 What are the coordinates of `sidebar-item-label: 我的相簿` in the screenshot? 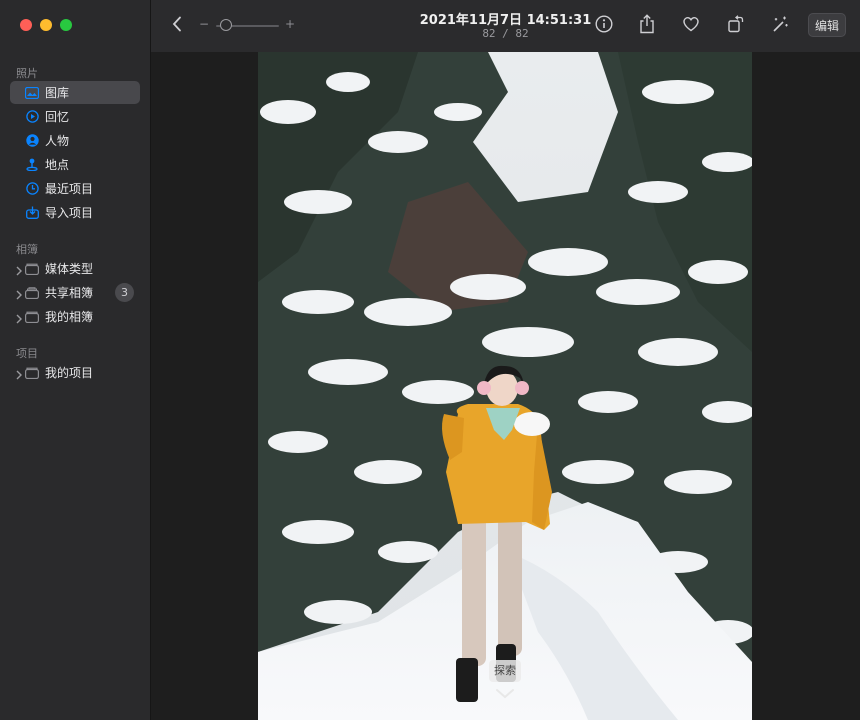 It's located at (69, 317).